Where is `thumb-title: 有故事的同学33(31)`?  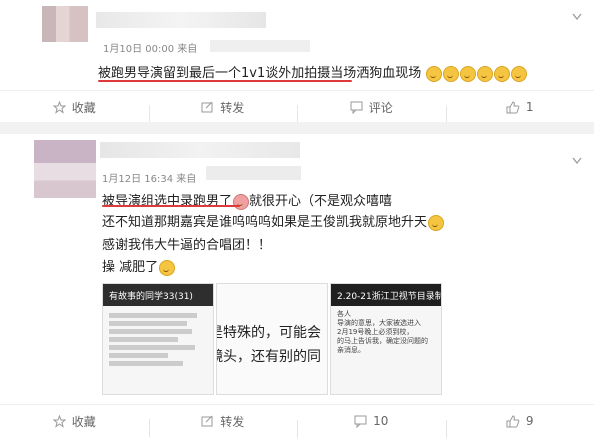 thumb-title: 有故事的同学33(31) is located at coordinates (158, 295).